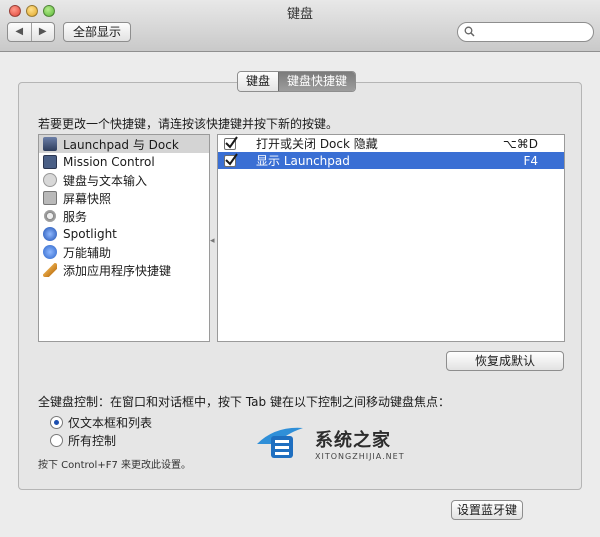 The width and height of the screenshot is (600, 537). Describe the element at coordinates (109, 162) in the screenshot. I see `category-label: Mission Control` at that location.